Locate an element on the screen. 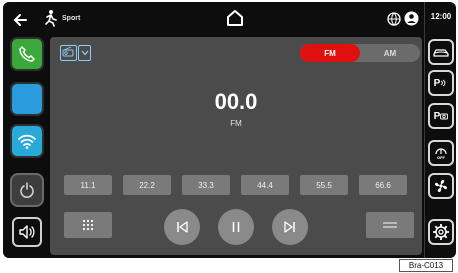 Image resolution: width=458 pixels, height=273 pixels. assist-off-button: OFF is located at coordinates (441, 153).